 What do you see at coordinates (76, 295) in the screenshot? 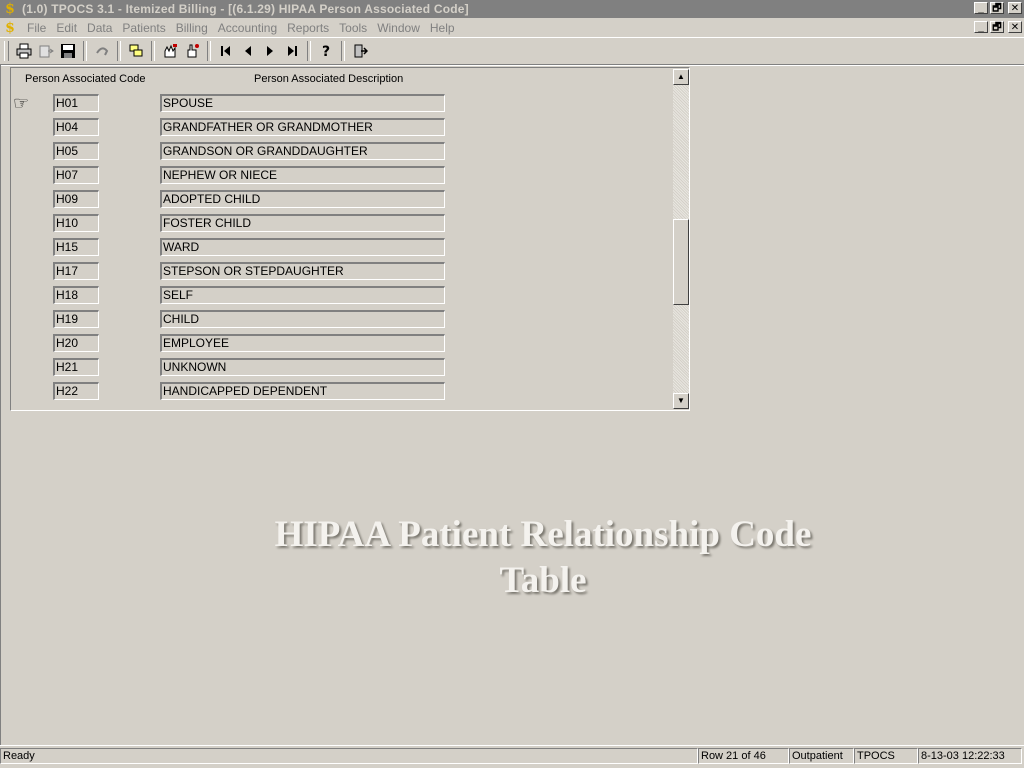
I see `code-cell: H18` at bounding box center [76, 295].